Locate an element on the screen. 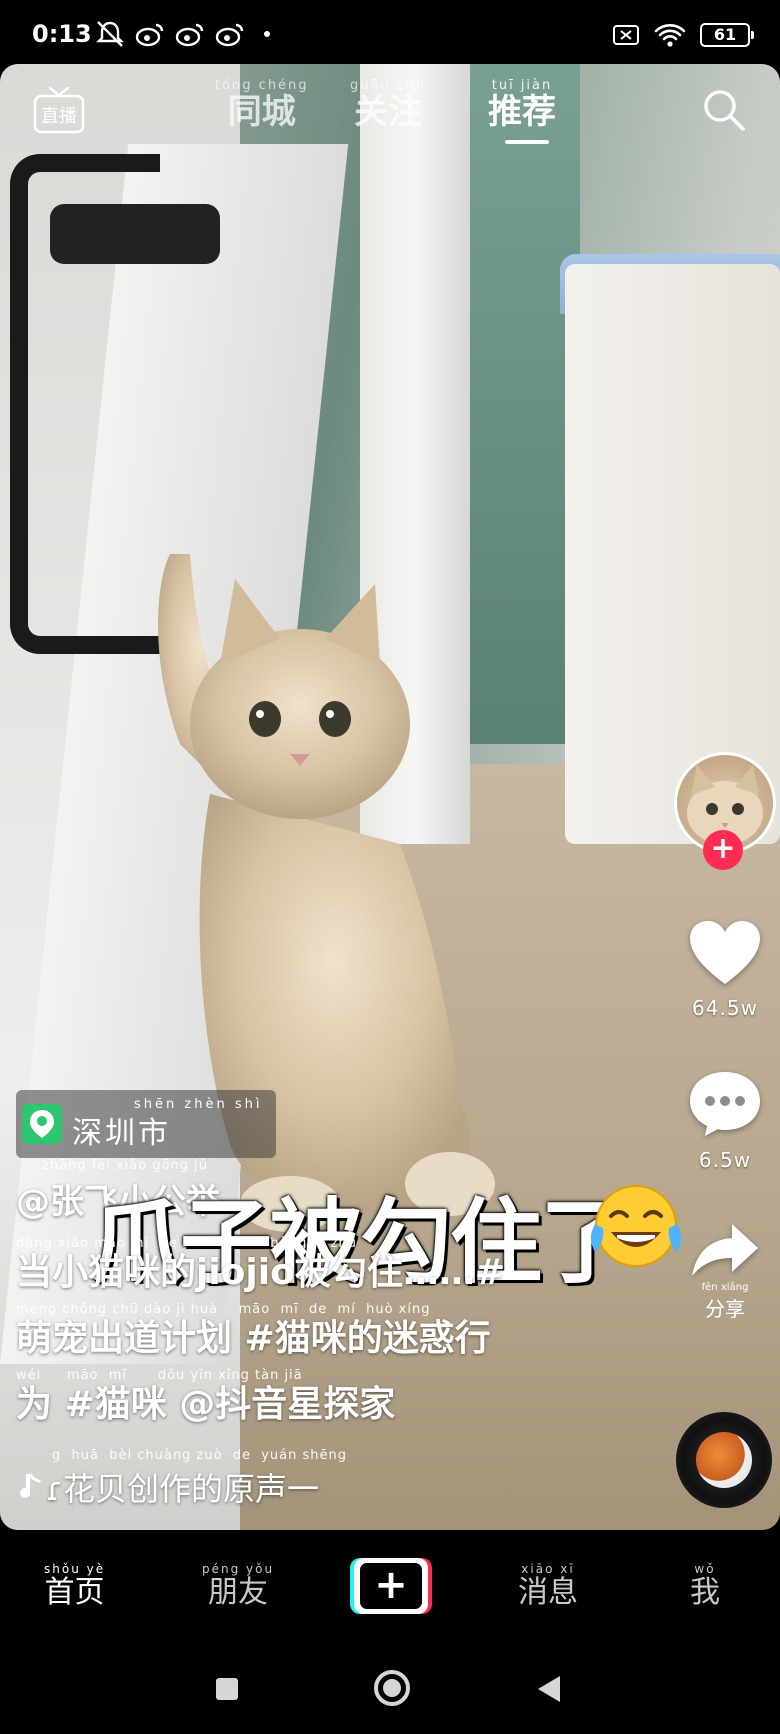 This screenshot has width=780, height=1734. follow-button: + is located at coordinates (723, 850).